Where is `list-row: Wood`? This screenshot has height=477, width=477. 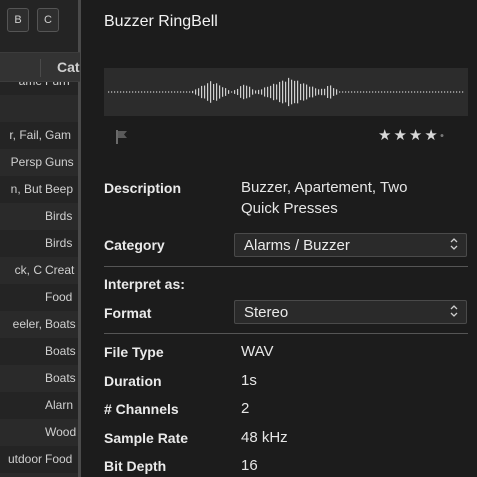
list-row: Wood is located at coordinates (40, 432).